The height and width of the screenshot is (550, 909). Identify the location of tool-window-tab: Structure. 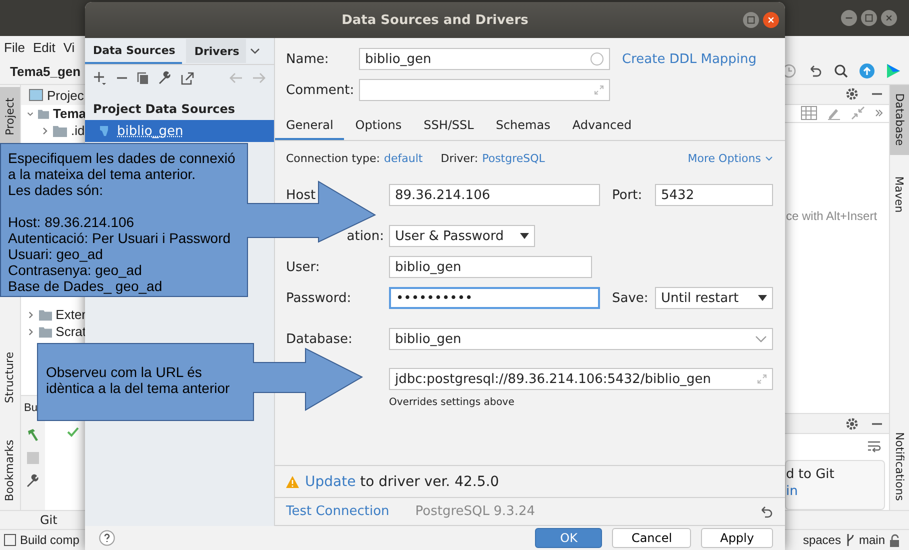
(10, 377).